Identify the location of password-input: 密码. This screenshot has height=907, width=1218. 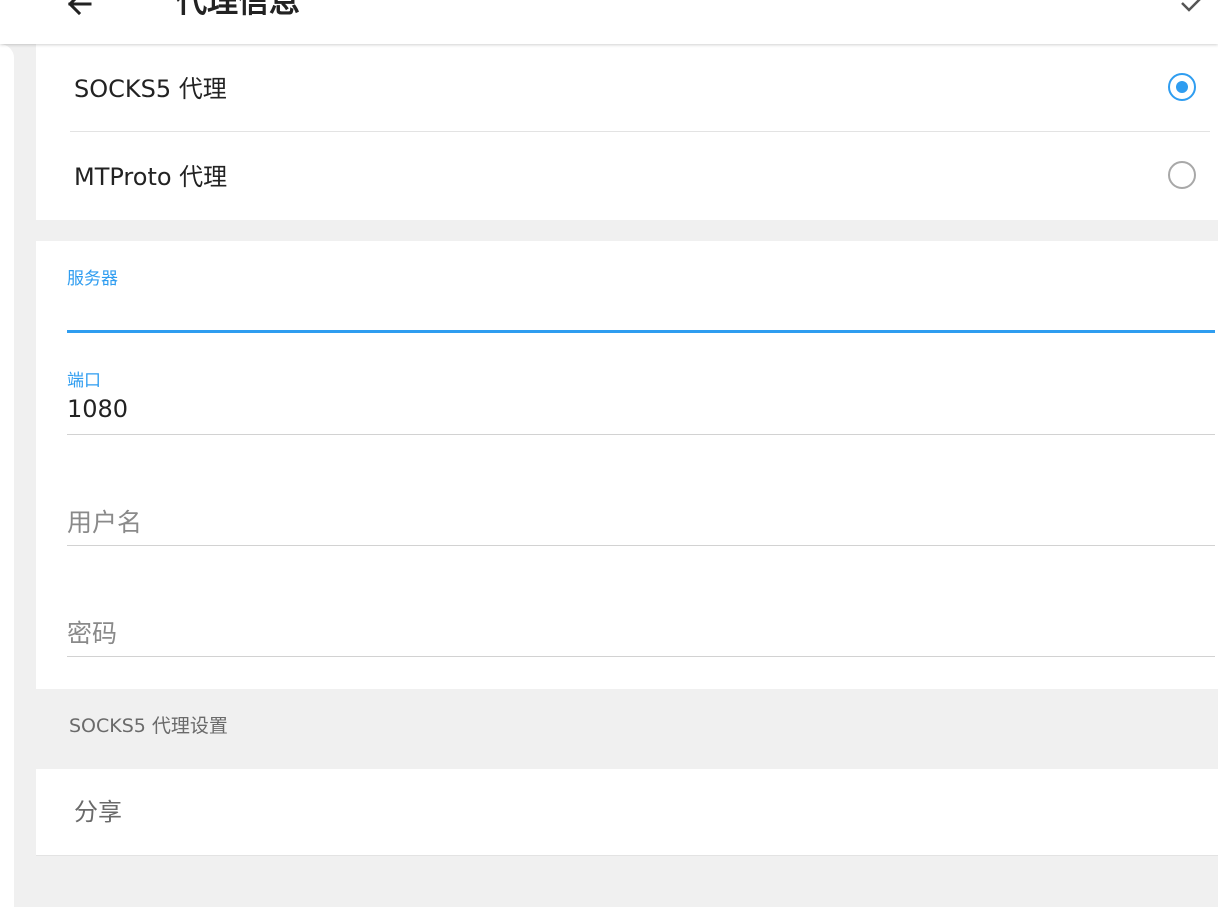
(92, 632).